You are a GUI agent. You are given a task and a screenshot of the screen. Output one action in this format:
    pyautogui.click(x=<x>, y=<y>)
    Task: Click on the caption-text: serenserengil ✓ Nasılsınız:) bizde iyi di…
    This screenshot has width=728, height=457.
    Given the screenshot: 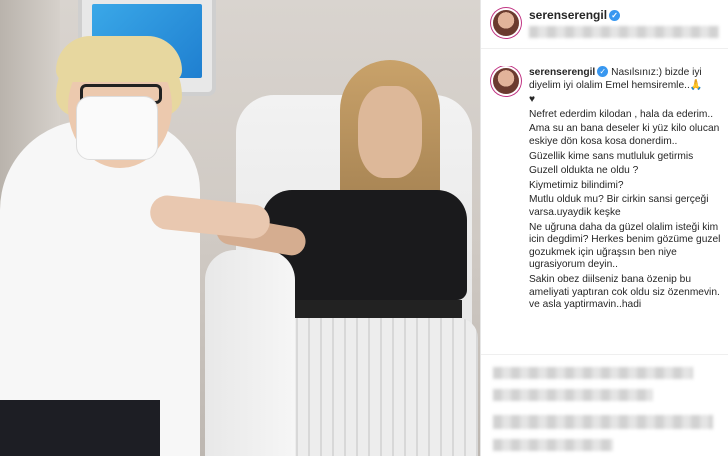 What is the action you would take?
    pyautogui.click(x=625, y=190)
    